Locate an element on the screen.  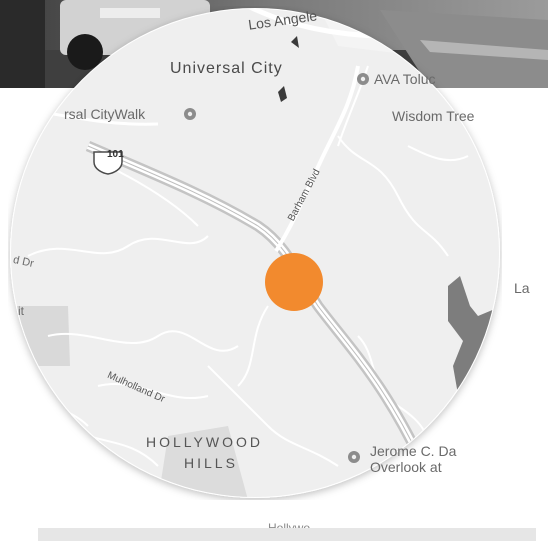
label-ava-toluca: AVA Toluc is located at coordinates (405, 79).